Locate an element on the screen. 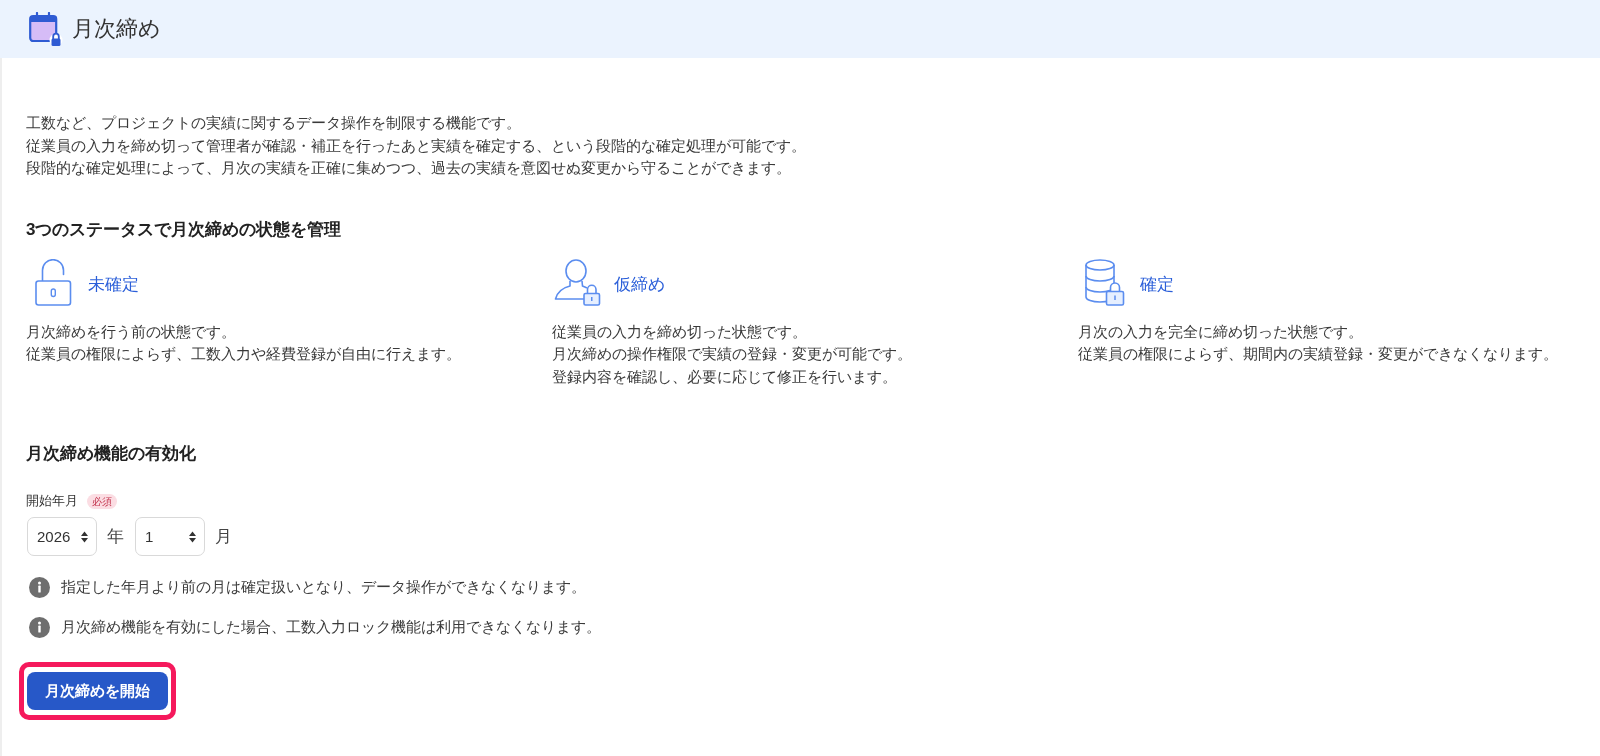 Image resolution: width=1600 pixels, height=756 pixels. month-select: 1 is located at coordinates (170, 536).